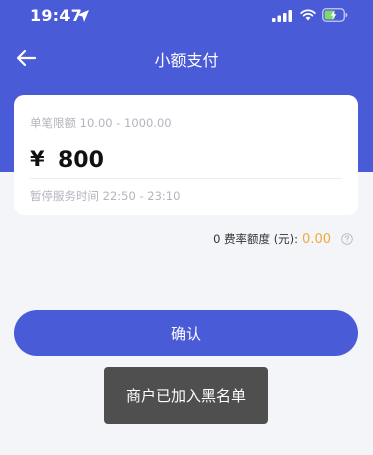  I want to click on confirm-button: 确认, so click(186, 333).